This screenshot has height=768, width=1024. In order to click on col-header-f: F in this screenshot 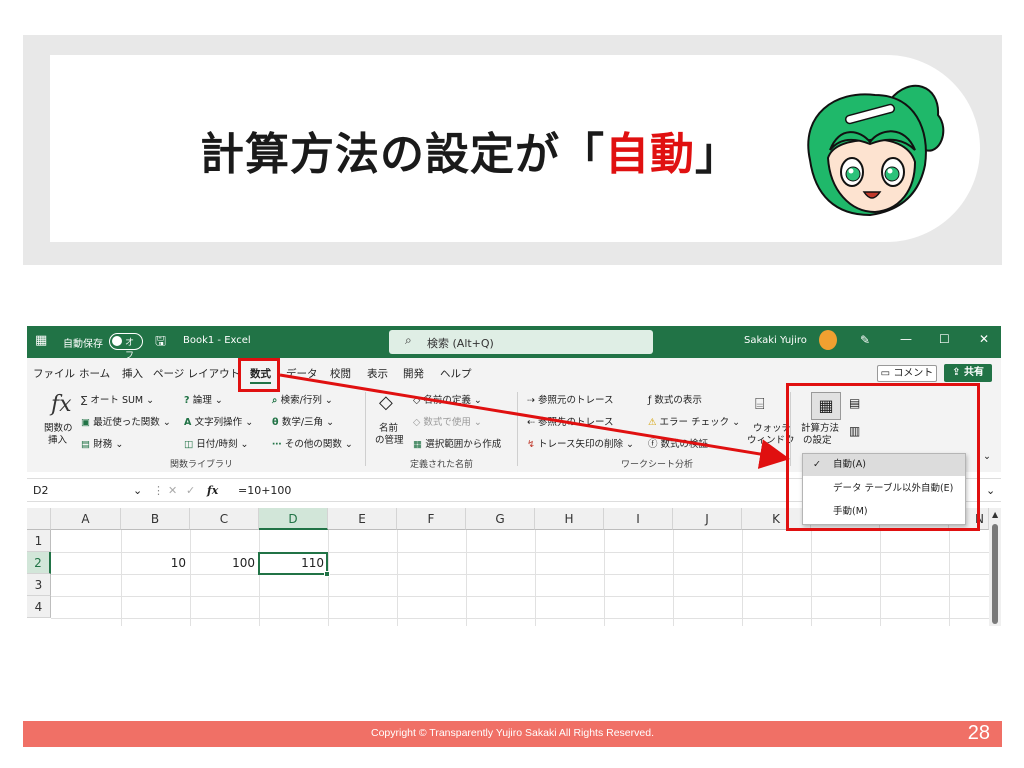, I will do `click(431, 519)`.